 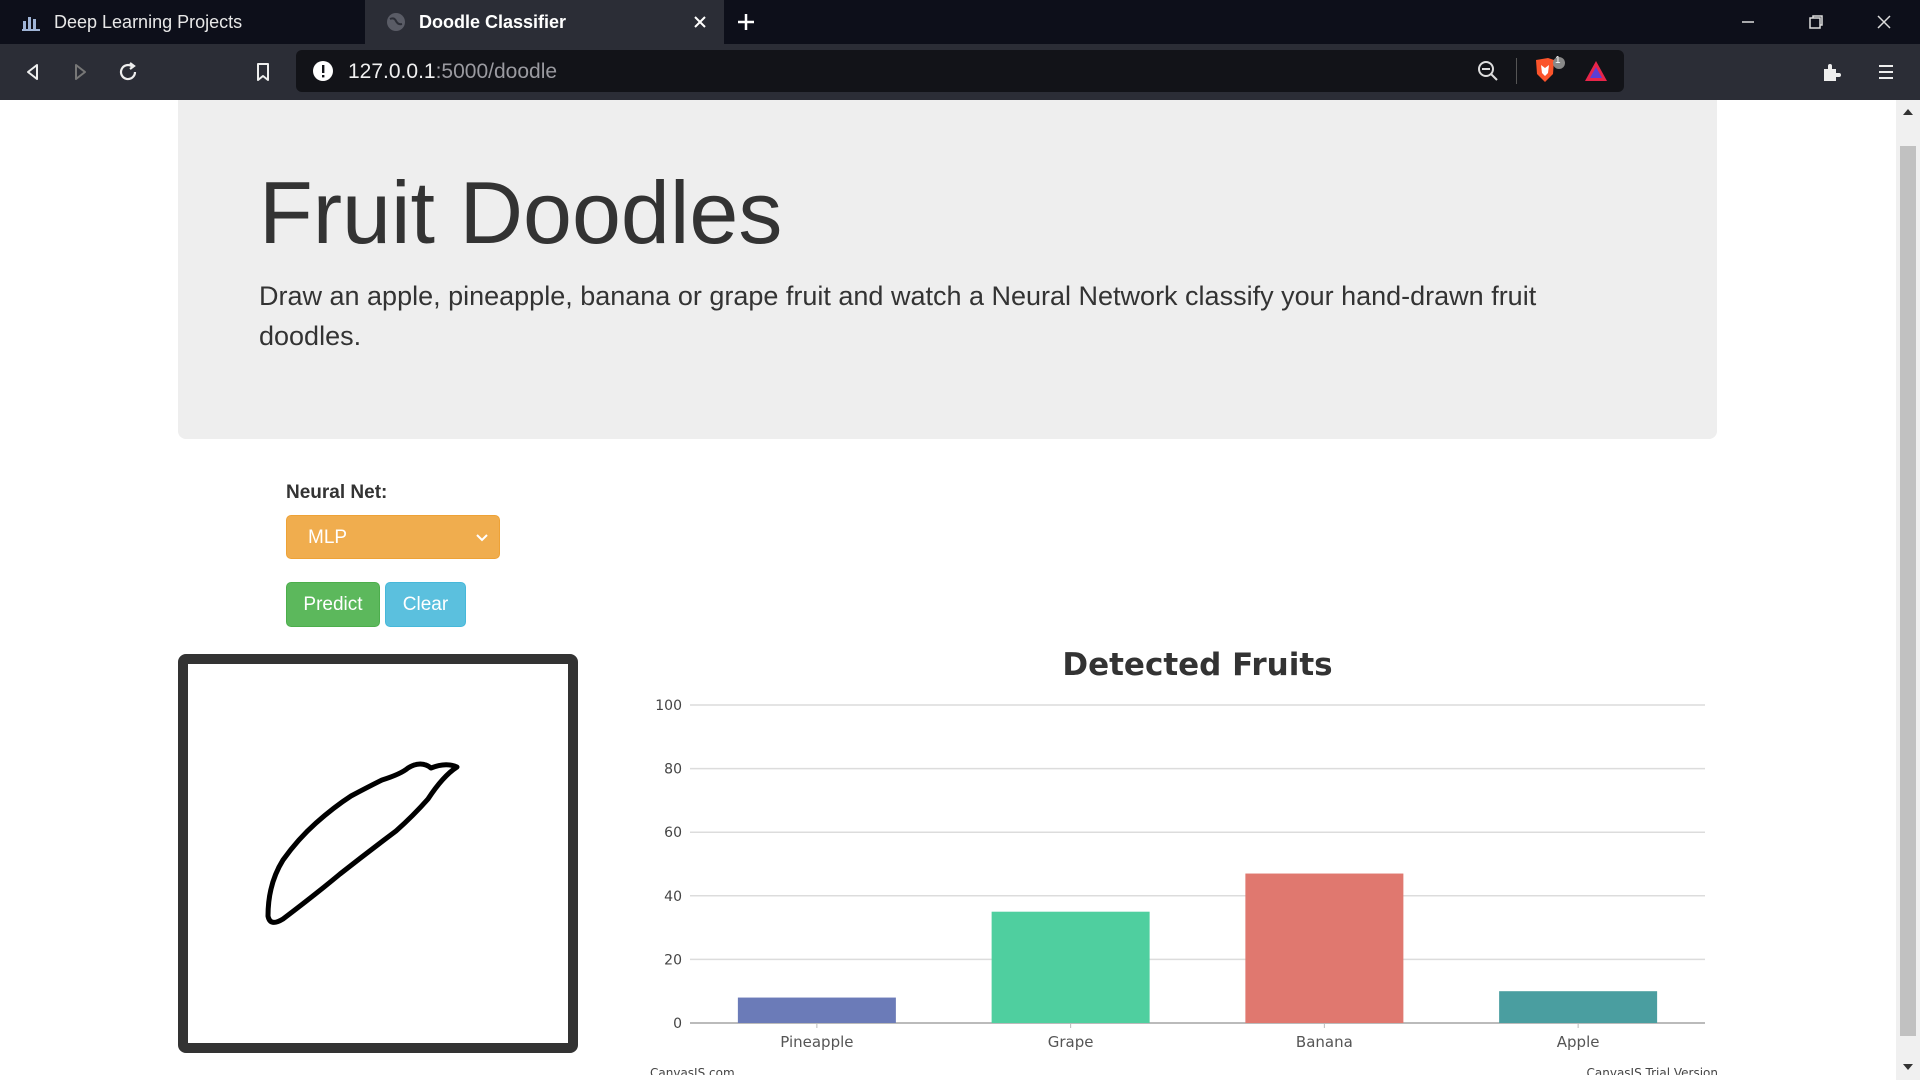 What do you see at coordinates (1816, 22) in the screenshot?
I see `restore-icon` at bounding box center [1816, 22].